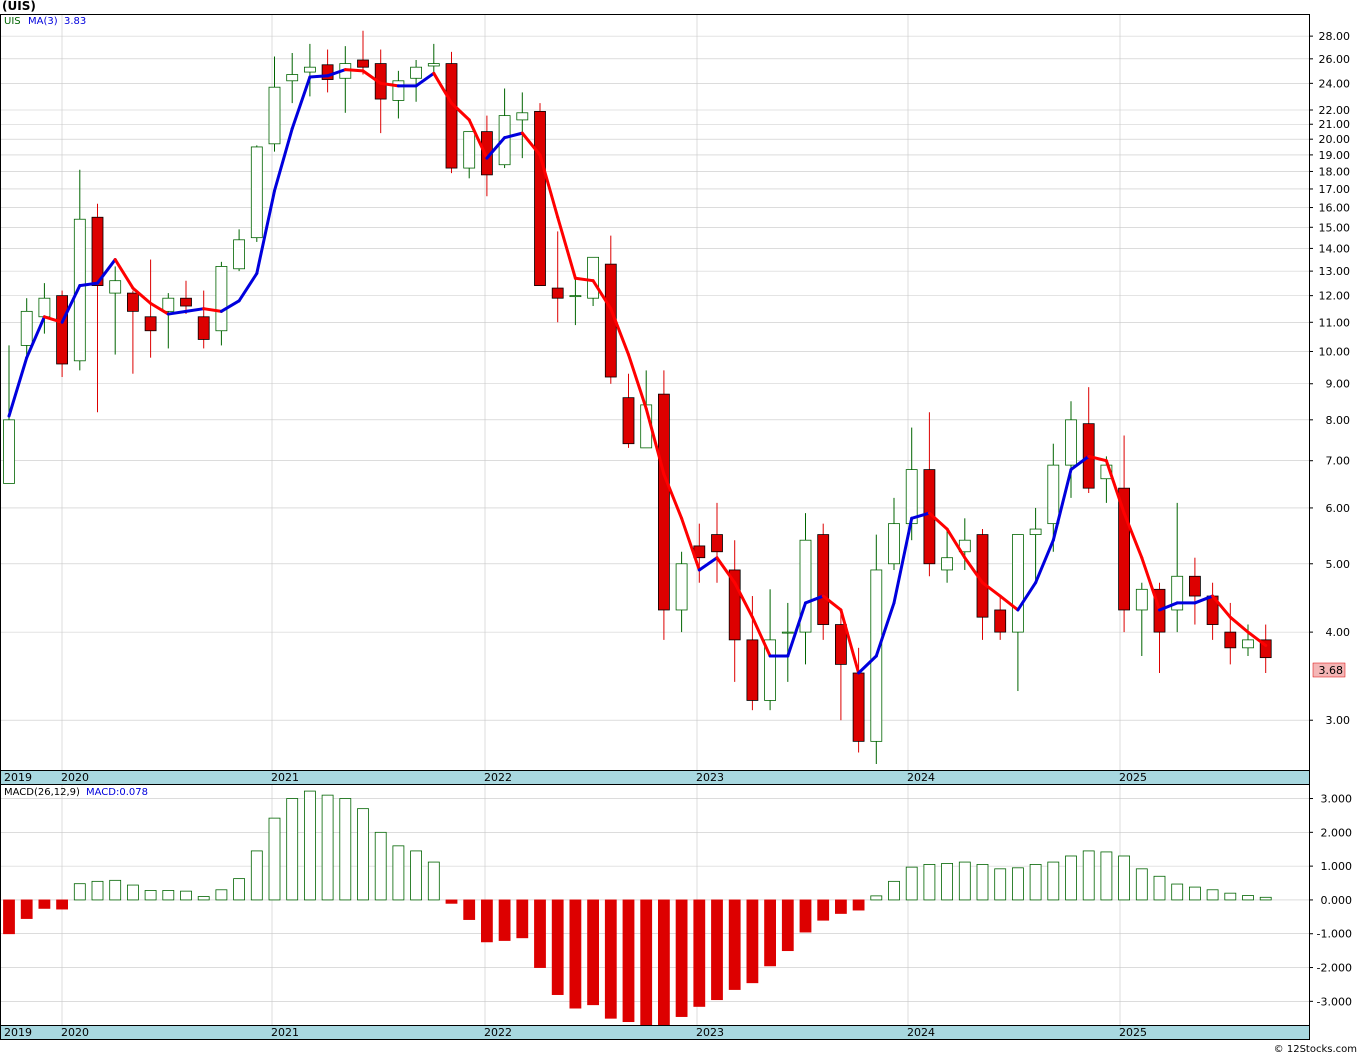 The image size is (1360, 1056). Describe the element at coordinates (710, 777) in the screenshot. I see `price-x-label: 2023` at that location.